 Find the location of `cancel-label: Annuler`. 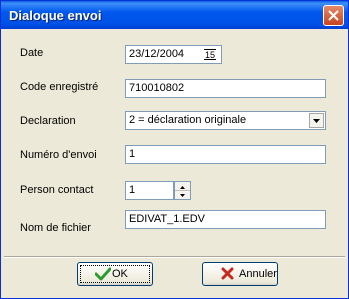

cancel-label: Annuler is located at coordinates (258, 274).